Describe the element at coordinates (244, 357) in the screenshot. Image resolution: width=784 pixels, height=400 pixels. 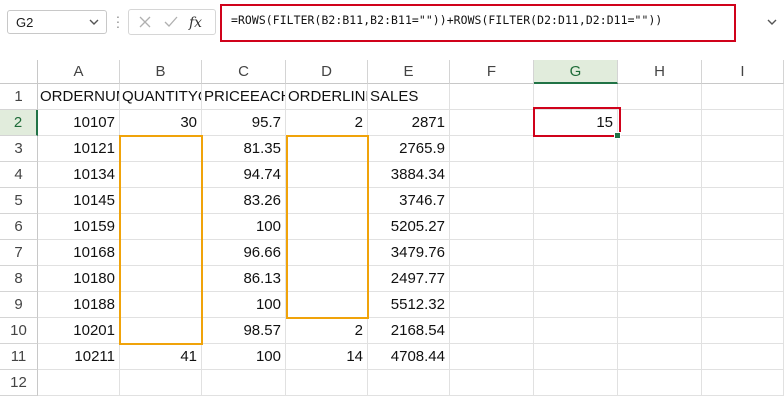
I see `cell-c11: 100` at that location.